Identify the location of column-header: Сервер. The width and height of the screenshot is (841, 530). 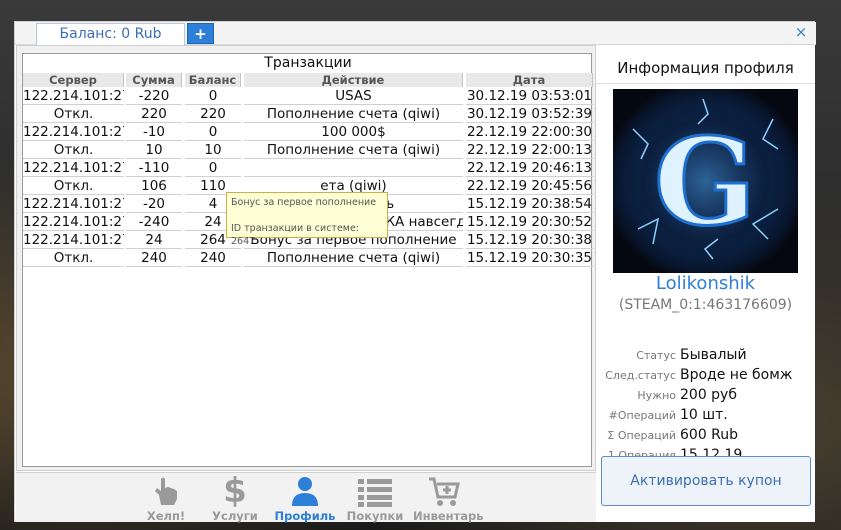
(73, 80).